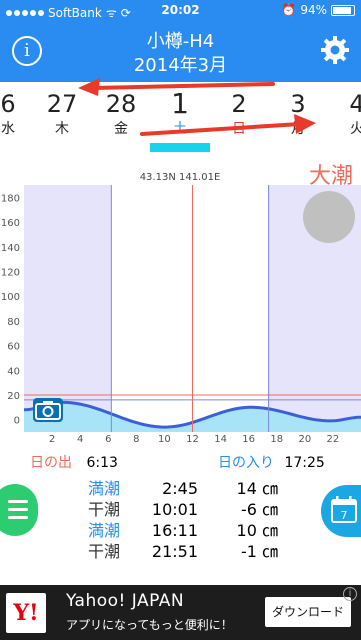 Image resolution: width=361 pixels, height=640 pixels. I want to click on location-title: 小樽-H4, so click(180, 41).